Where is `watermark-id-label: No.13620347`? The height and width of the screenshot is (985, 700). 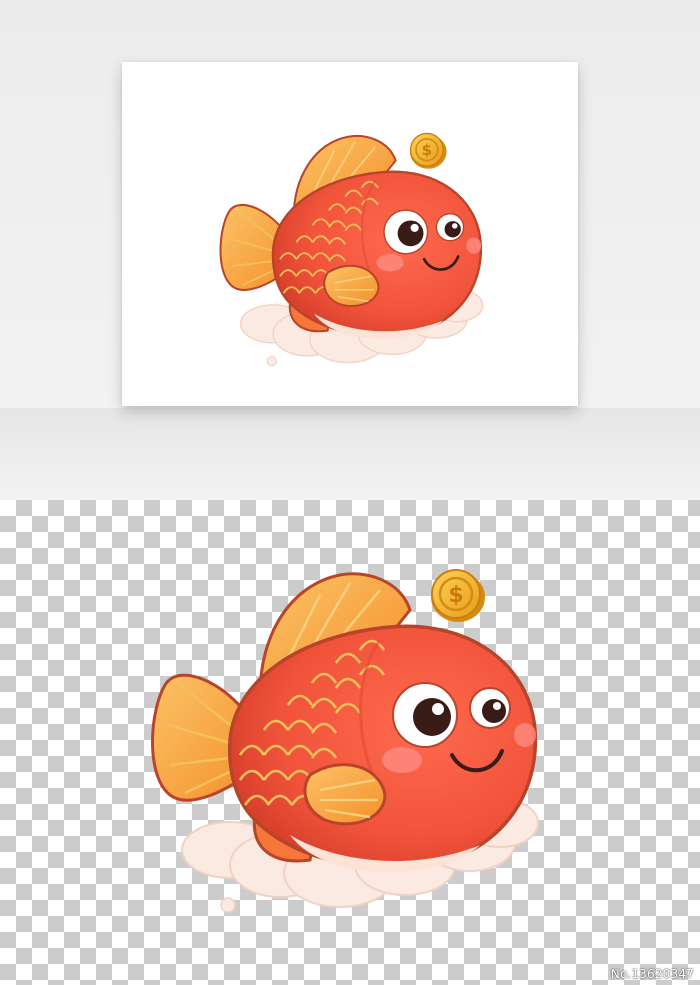
watermark-id-label: No.13620347 is located at coordinates (652, 974).